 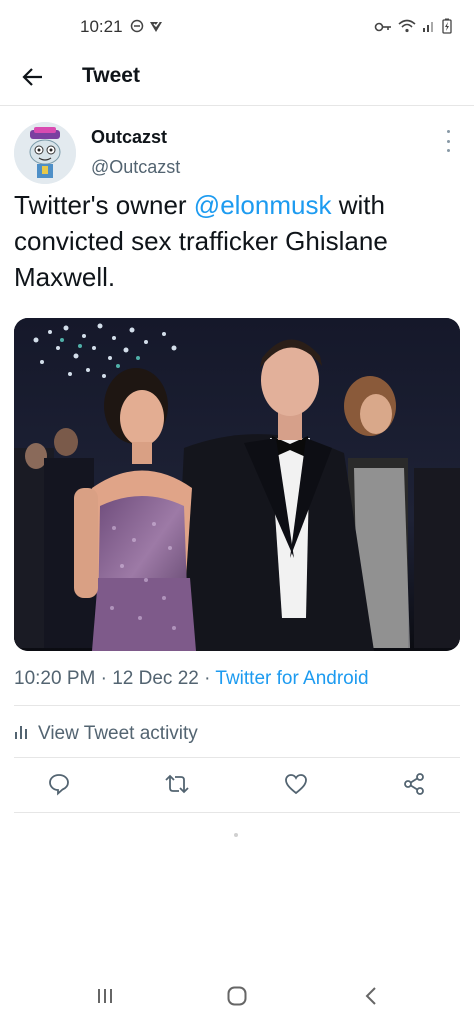 What do you see at coordinates (147, 28) in the screenshot?
I see `status-left-icons` at bounding box center [147, 28].